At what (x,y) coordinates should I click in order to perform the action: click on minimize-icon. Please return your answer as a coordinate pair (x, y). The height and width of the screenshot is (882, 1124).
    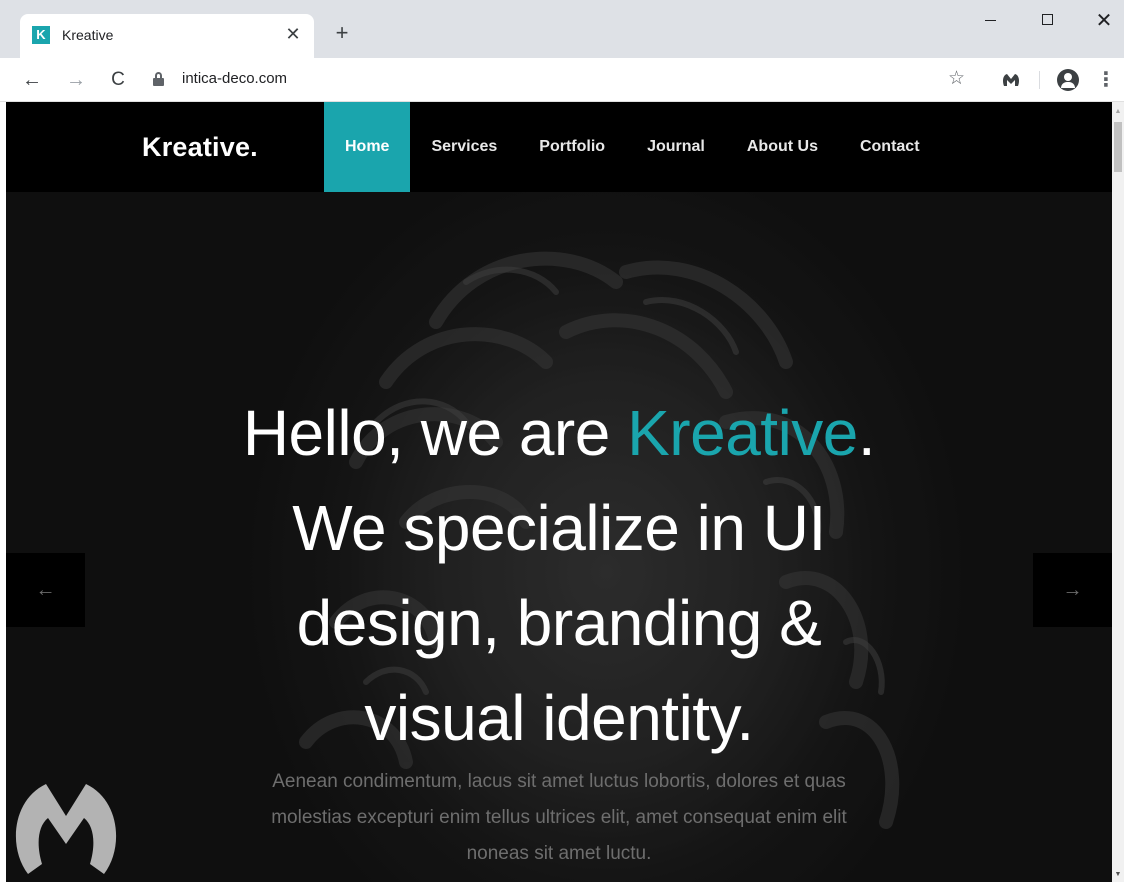
    Looking at the image, I should click on (990, 21).